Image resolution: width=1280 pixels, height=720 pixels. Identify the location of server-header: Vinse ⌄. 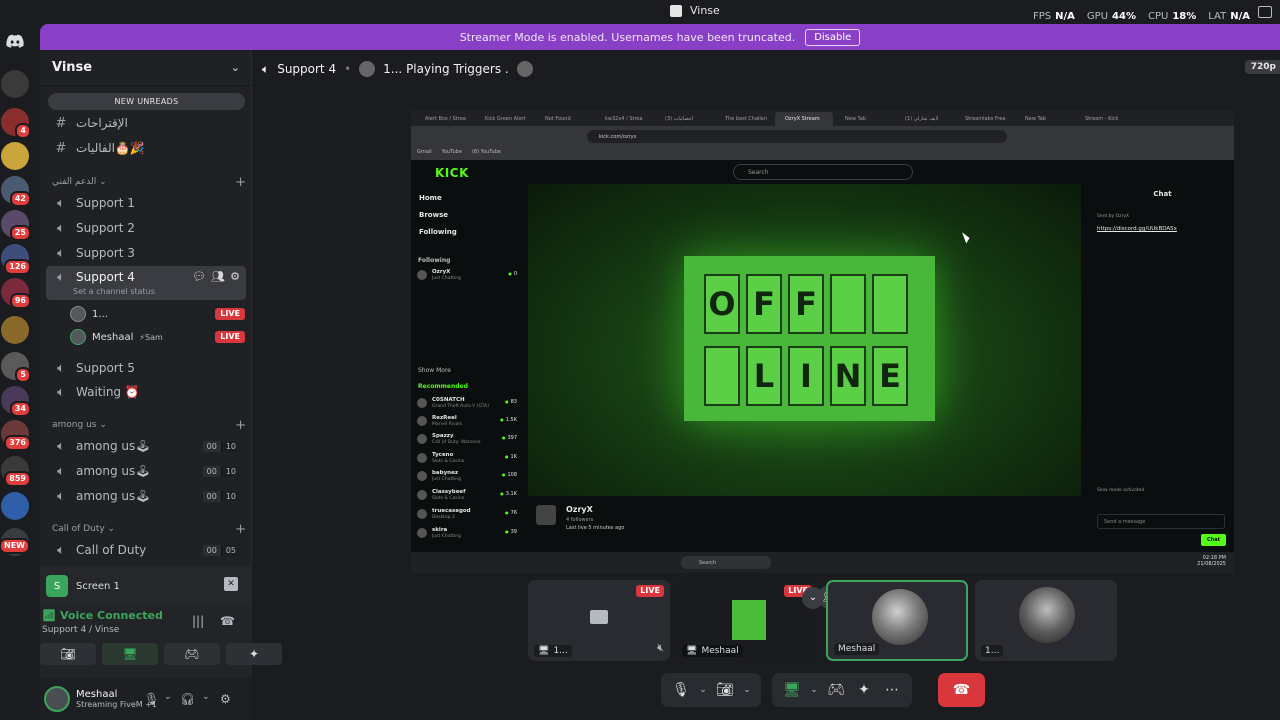
(146, 68).